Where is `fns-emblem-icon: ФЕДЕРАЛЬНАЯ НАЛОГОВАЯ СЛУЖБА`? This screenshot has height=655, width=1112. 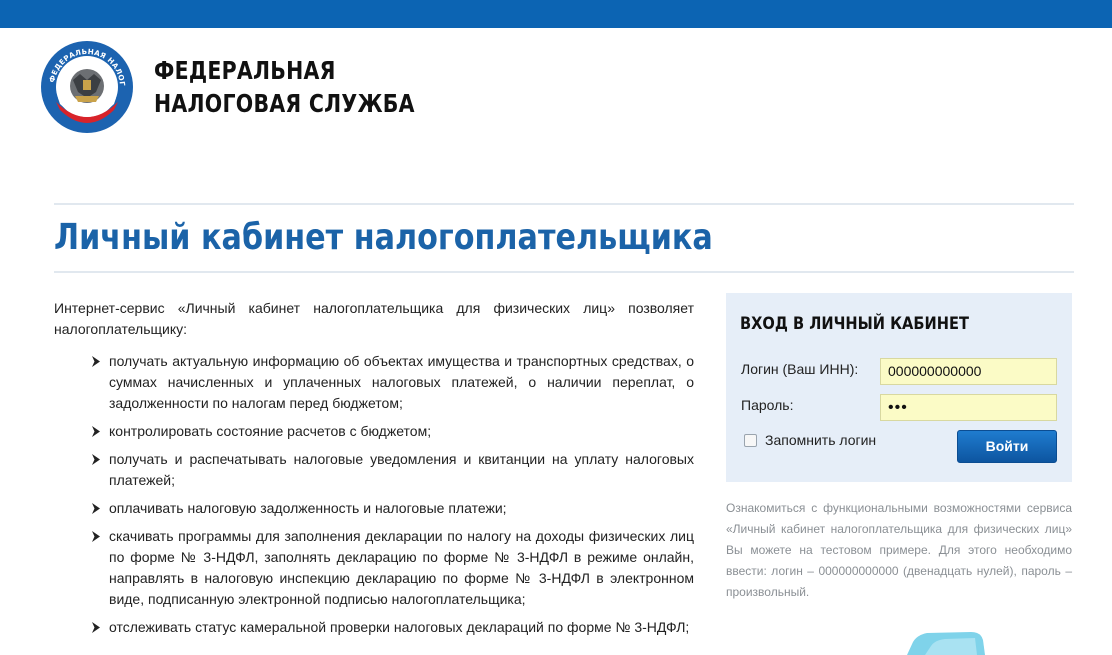 fns-emblem-icon: ФЕДЕРАЛЬНАЯ НАЛОГОВАЯ СЛУЖБА is located at coordinates (87, 87).